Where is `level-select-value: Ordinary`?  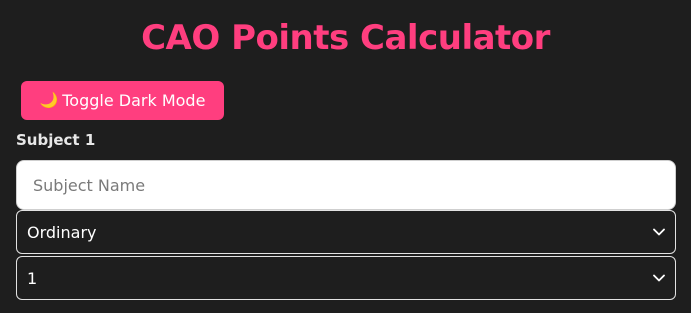
level-select-value: Ordinary is located at coordinates (62, 232).